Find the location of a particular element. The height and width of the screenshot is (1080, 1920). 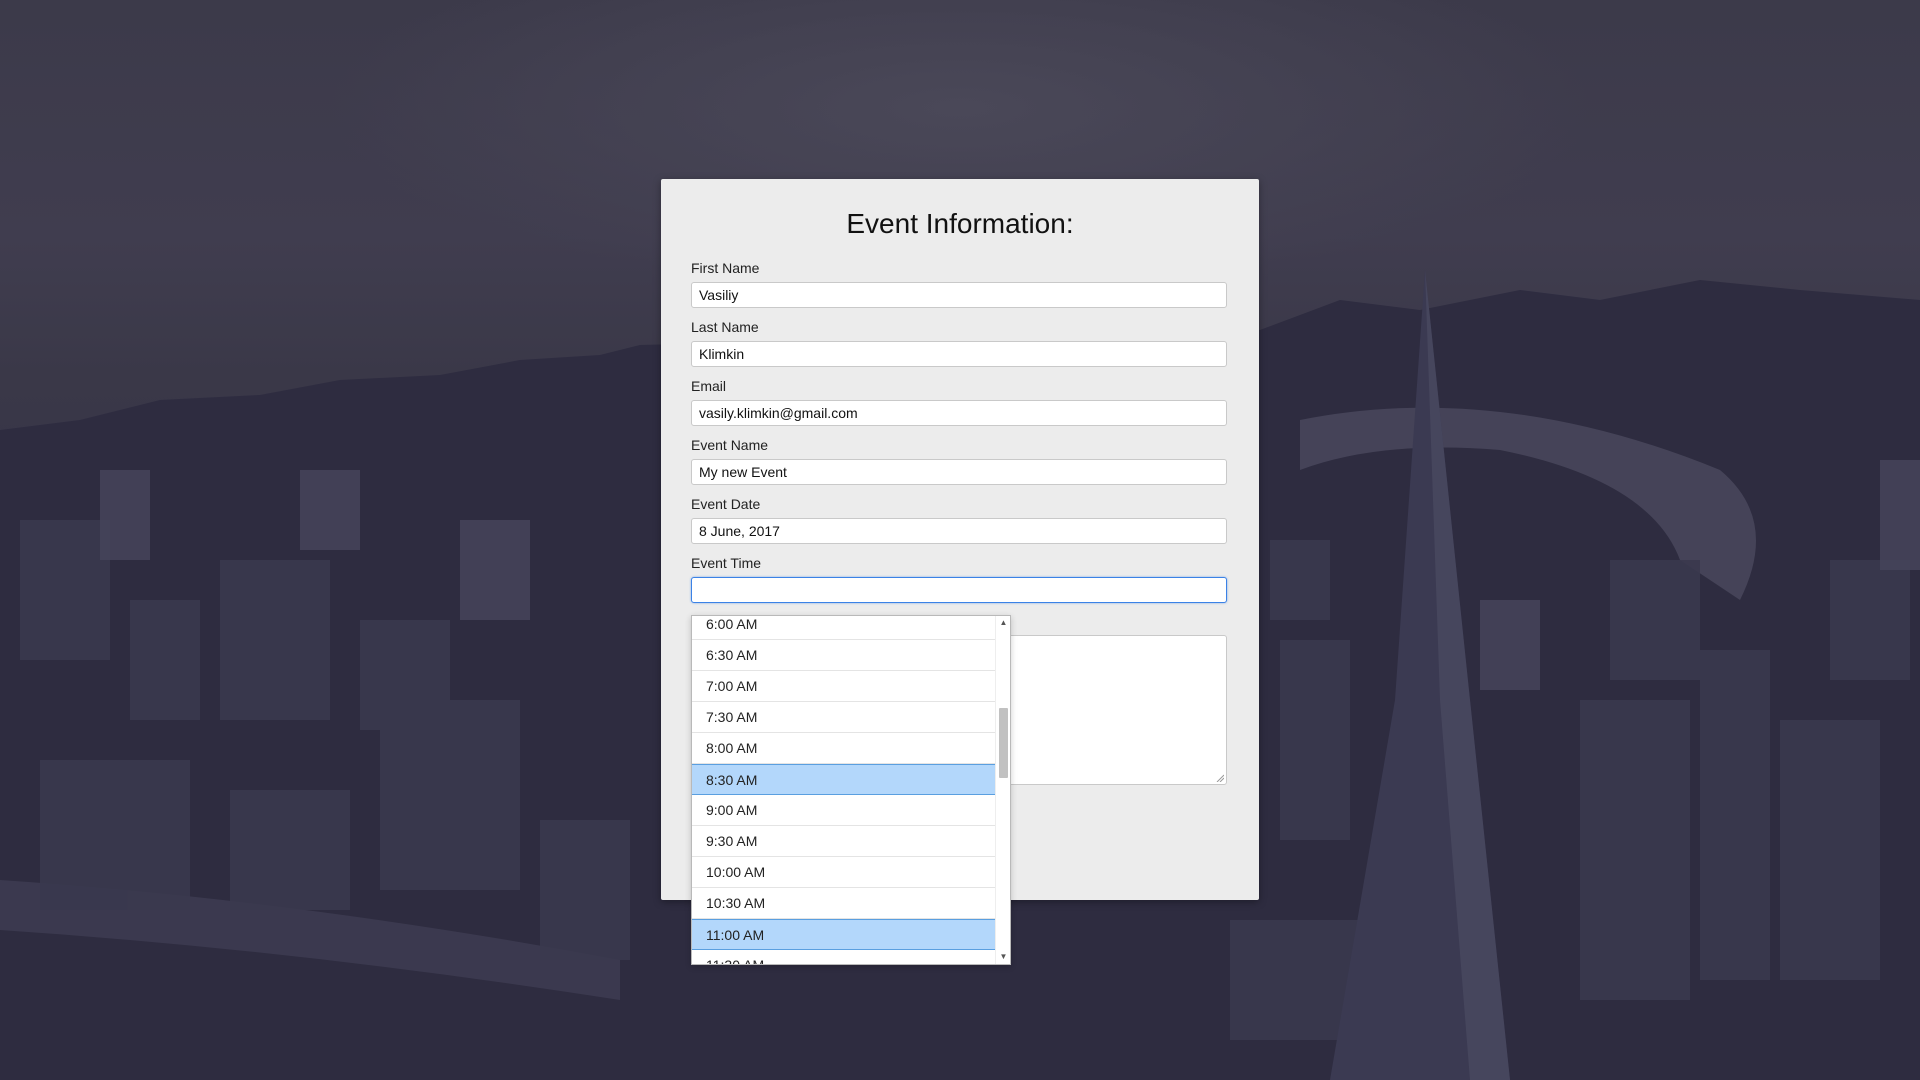

email-input: vasily.klimkin@gmail.com is located at coordinates (959, 413).